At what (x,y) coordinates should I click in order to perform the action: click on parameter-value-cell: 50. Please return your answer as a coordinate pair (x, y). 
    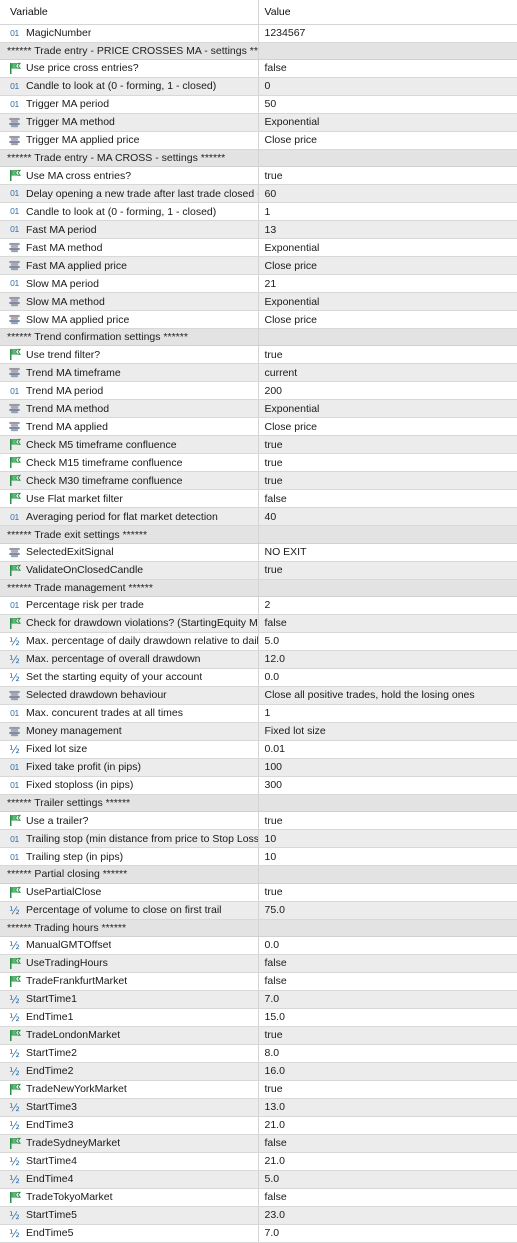
    Looking at the image, I should click on (387, 104).